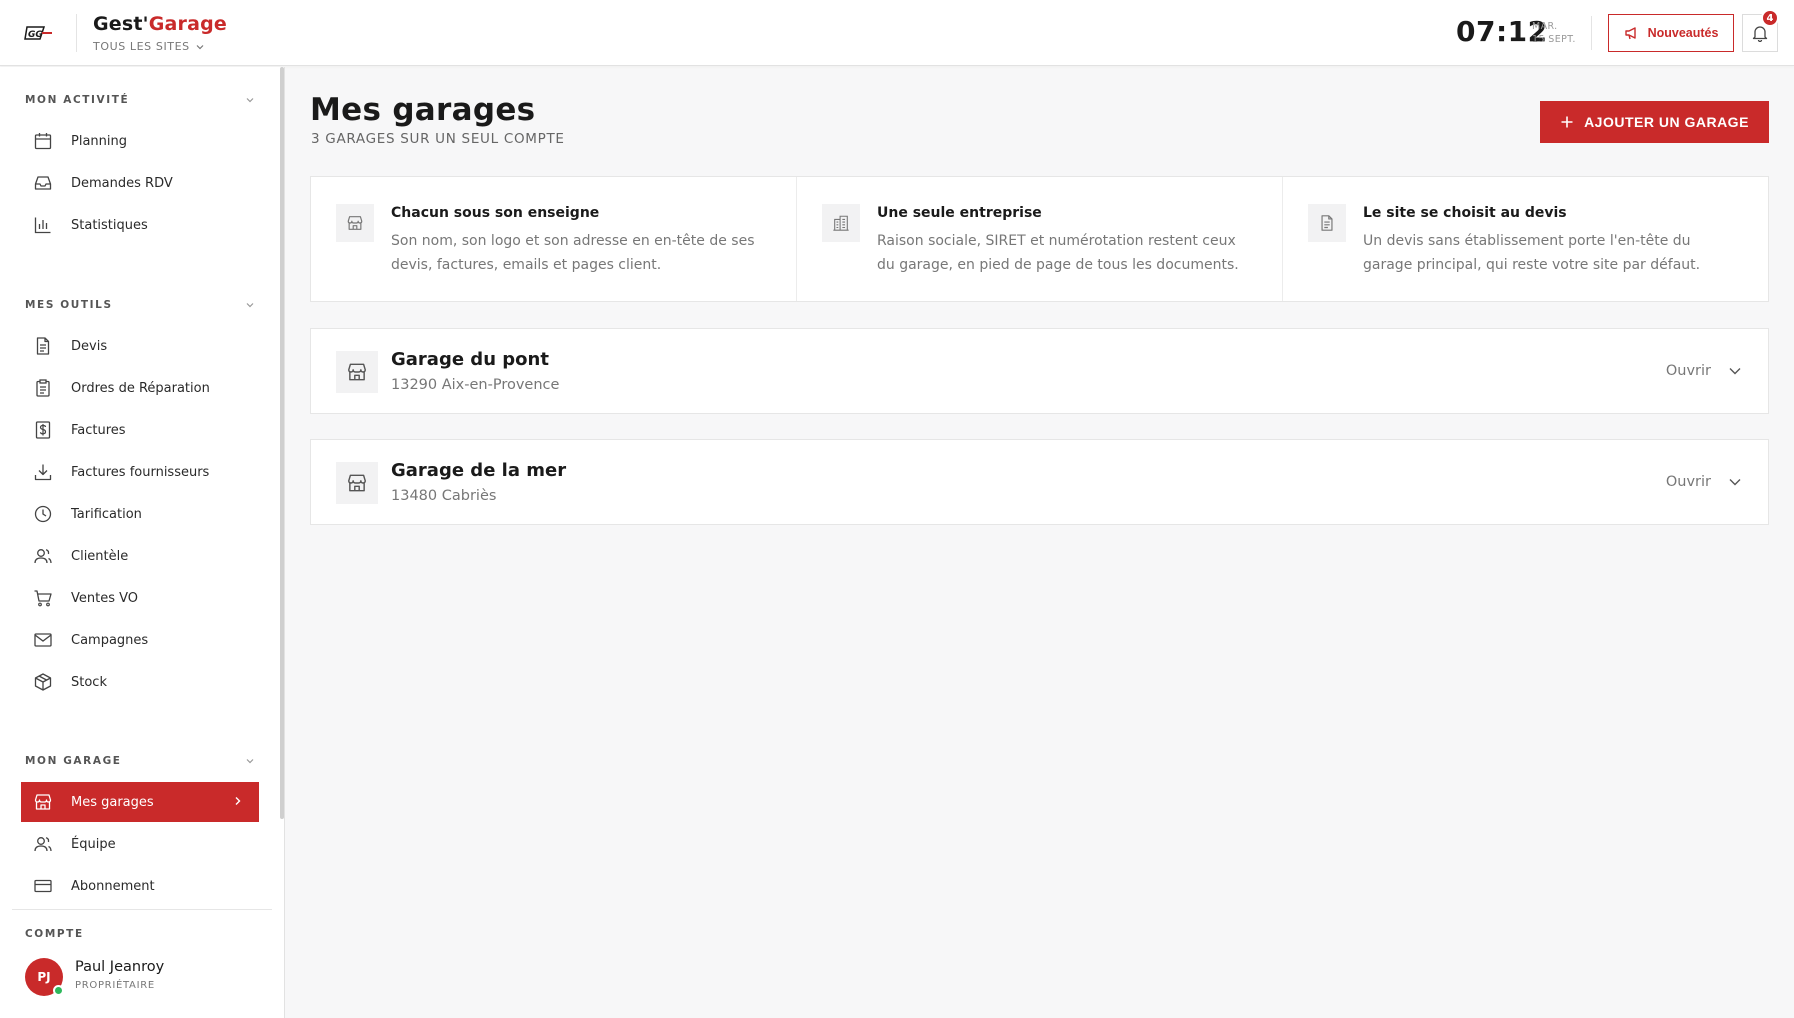  What do you see at coordinates (140, 682) in the screenshot?
I see `sidebar-item-stock: Stock` at bounding box center [140, 682].